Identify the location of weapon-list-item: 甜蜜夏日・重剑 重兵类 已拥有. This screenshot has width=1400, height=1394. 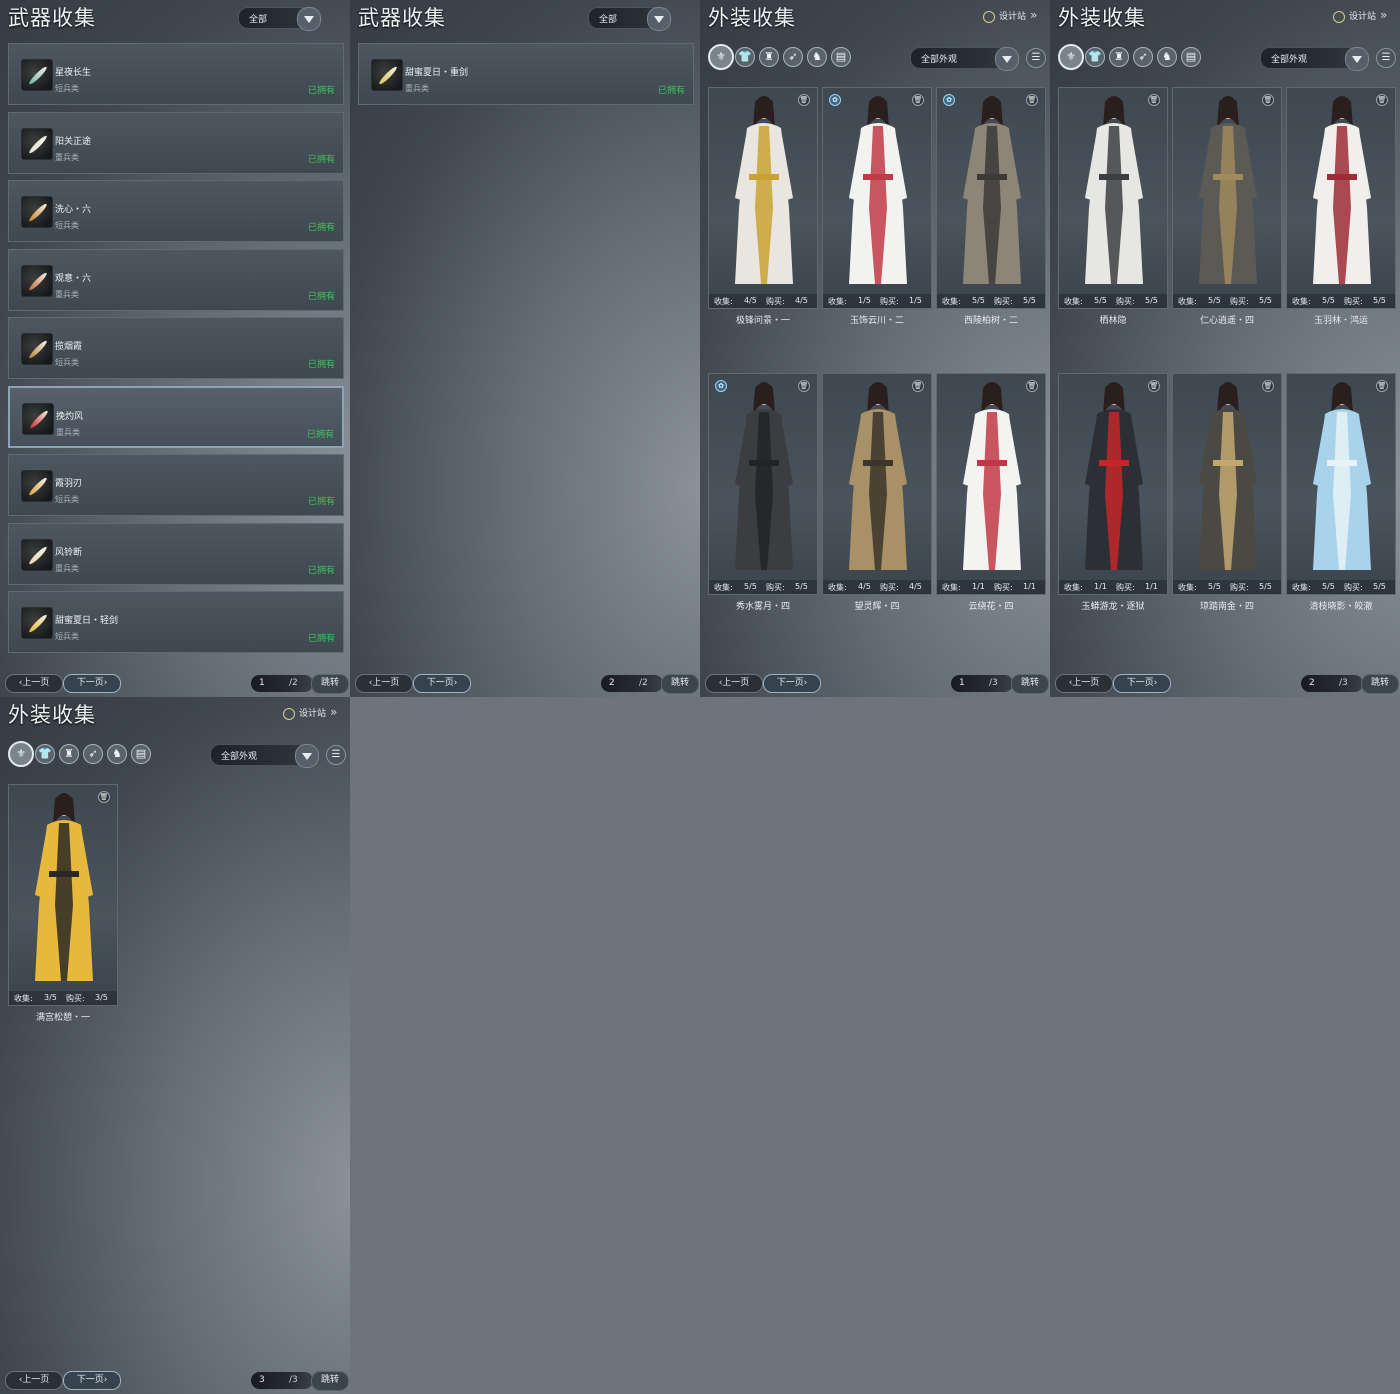
(526, 74).